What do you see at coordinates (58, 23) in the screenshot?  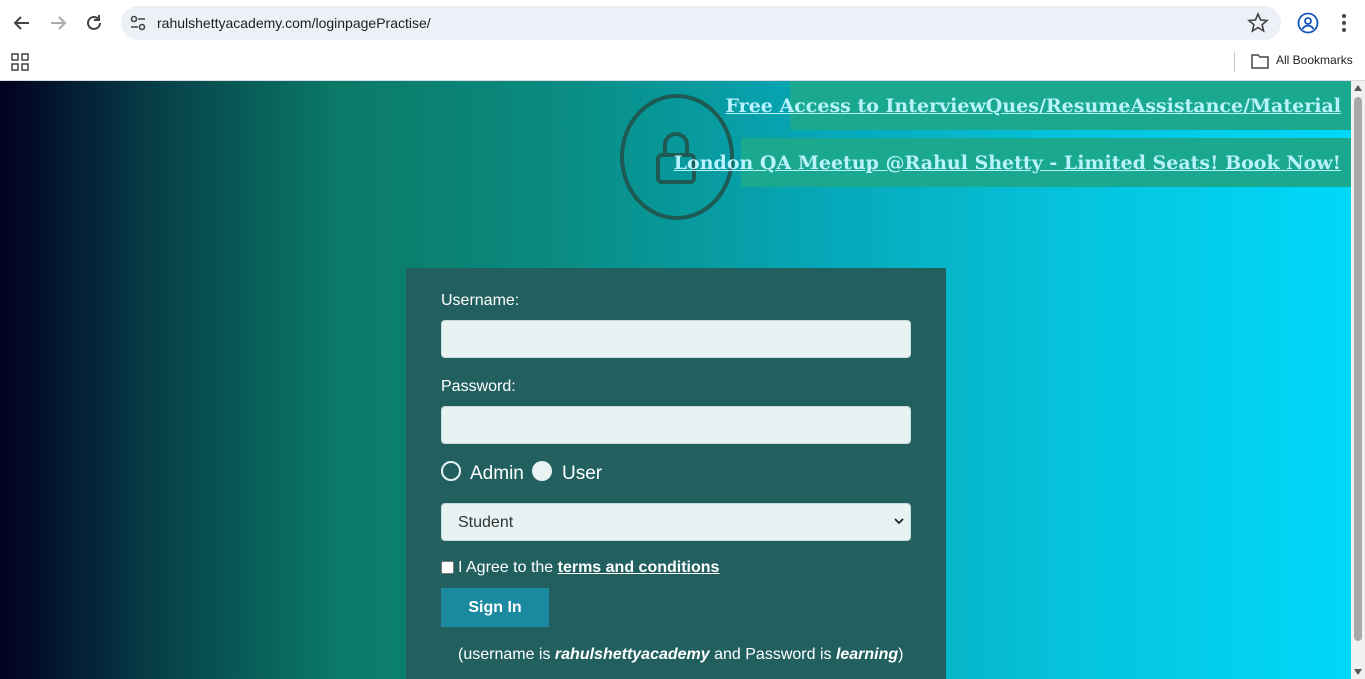 I see `forward-arrow-icon` at bounding box center [58, 23].